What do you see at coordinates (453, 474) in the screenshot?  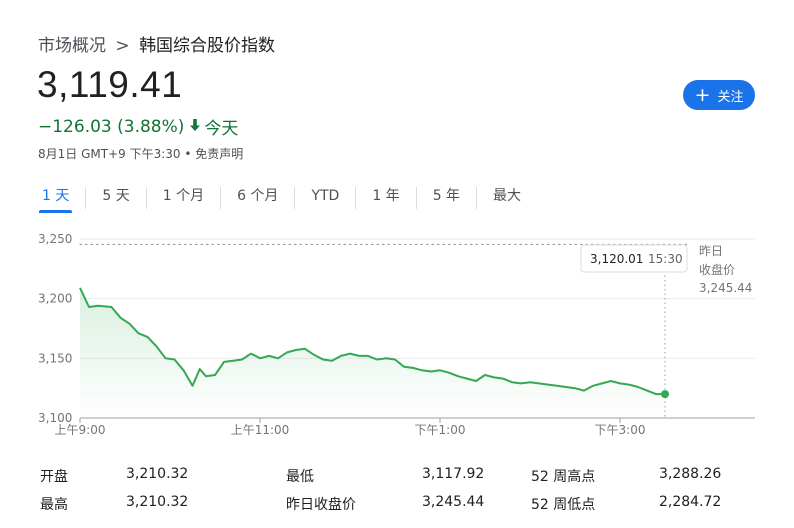 I see `stat-low-value: 3,117.92` at bounding box center [453, 474].